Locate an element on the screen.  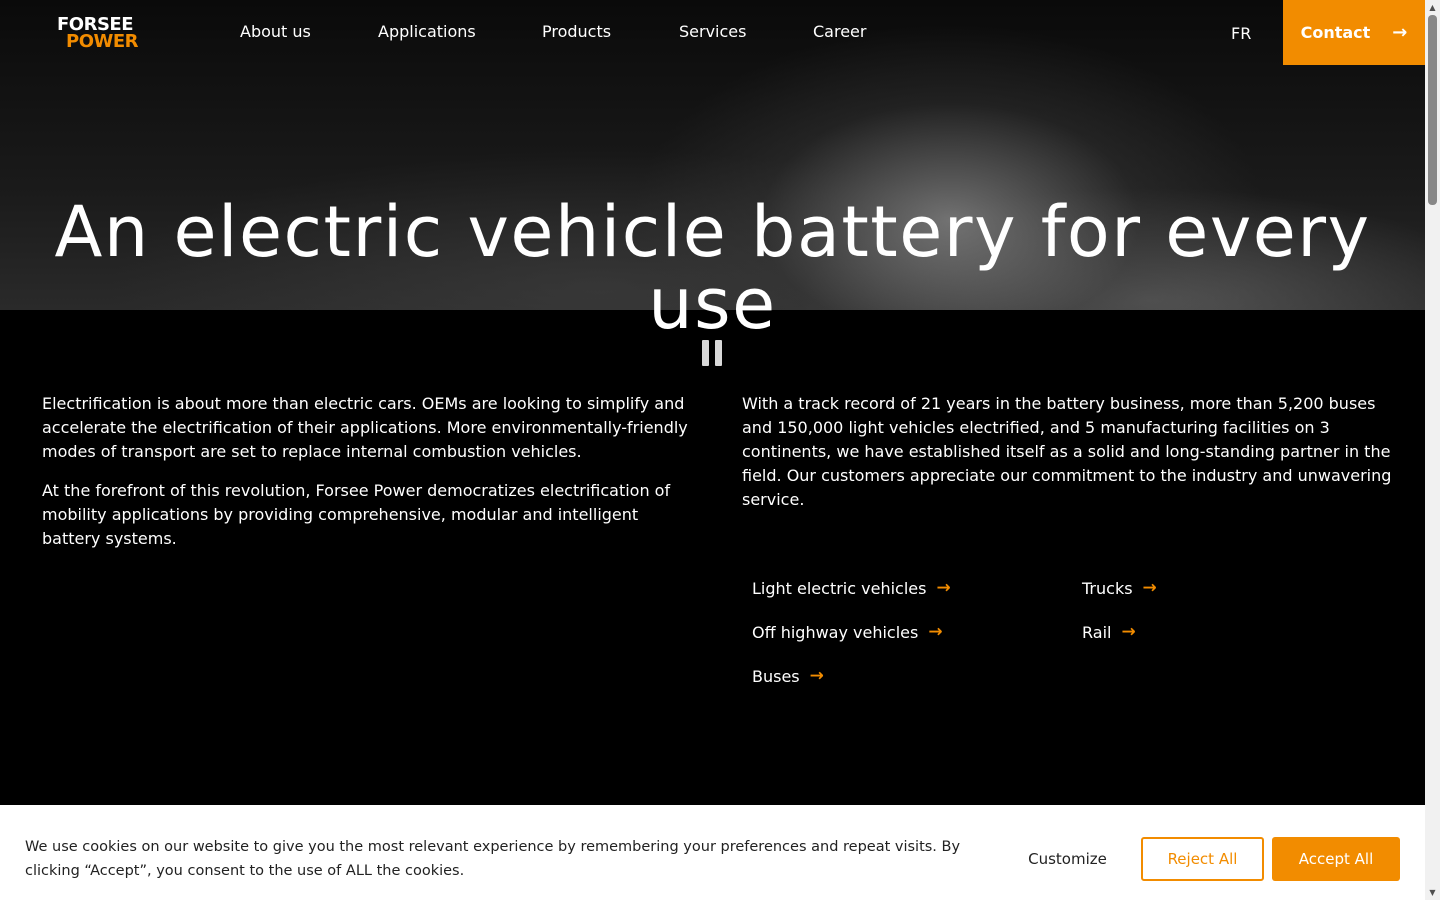
scroll-up-icon: ▲ is located at coordinates (1432, 7).